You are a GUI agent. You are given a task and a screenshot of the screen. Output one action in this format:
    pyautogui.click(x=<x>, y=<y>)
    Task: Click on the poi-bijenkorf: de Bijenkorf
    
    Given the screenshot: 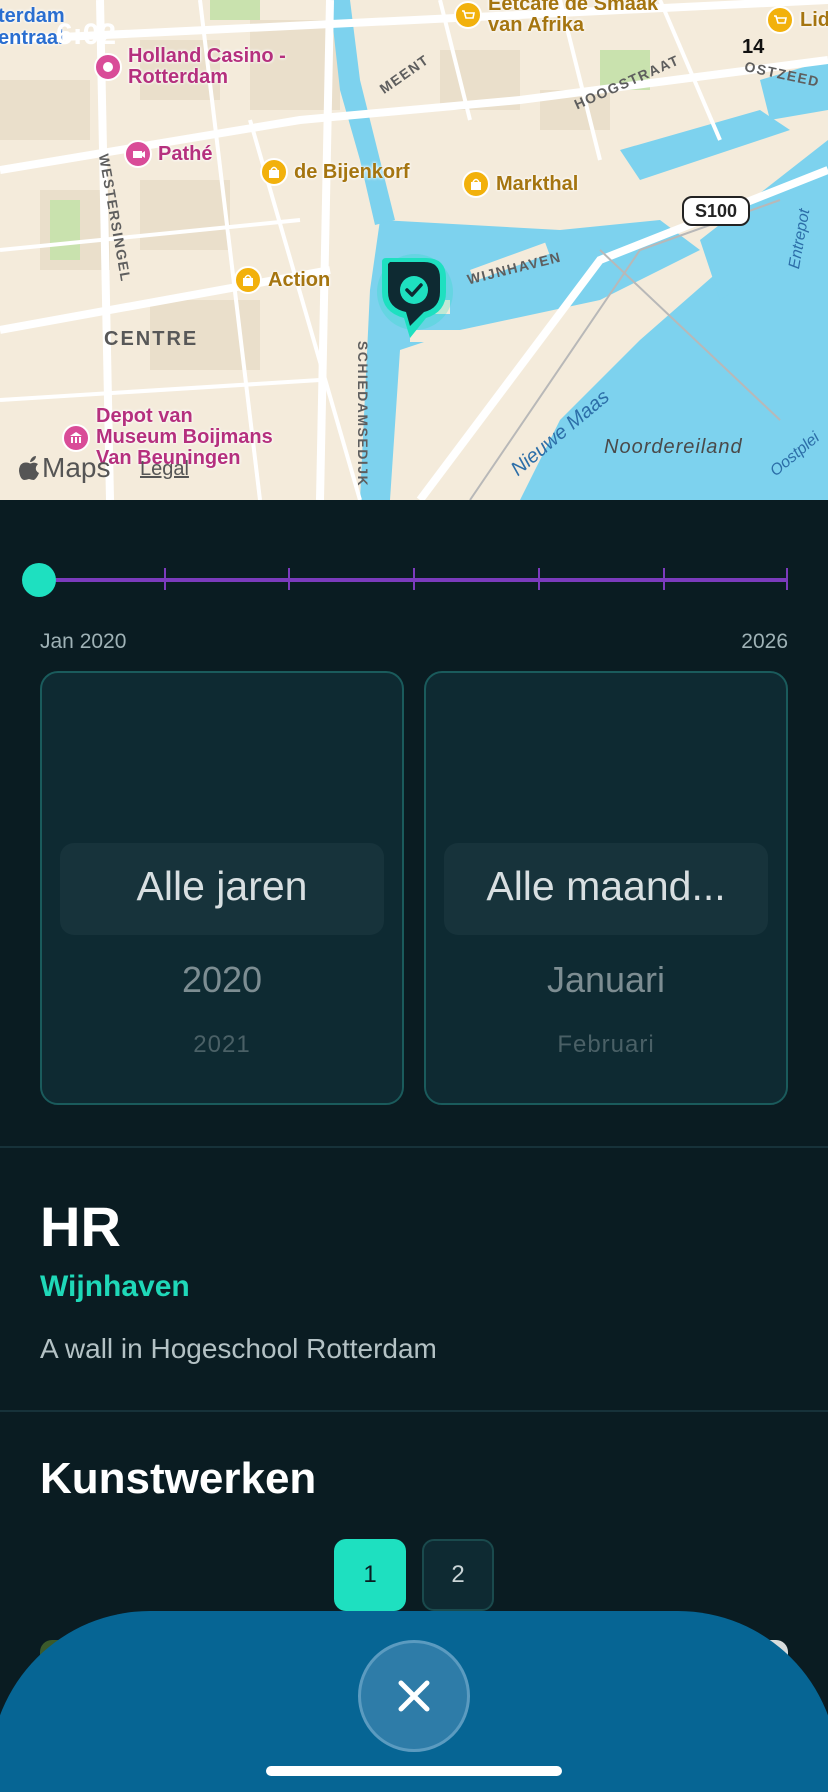 What is the action you would take?
    pyautogui.click(x=335, y=172)
    